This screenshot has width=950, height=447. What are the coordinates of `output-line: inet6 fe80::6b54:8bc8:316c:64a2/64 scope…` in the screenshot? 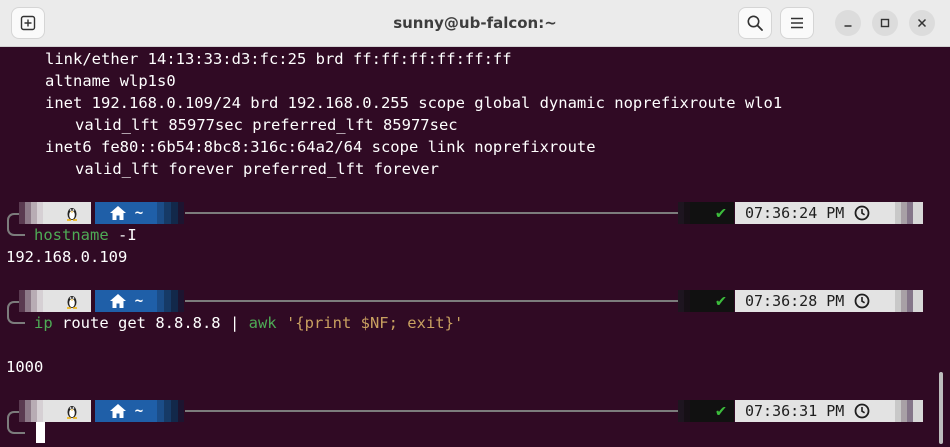 It's located at (320, 147).